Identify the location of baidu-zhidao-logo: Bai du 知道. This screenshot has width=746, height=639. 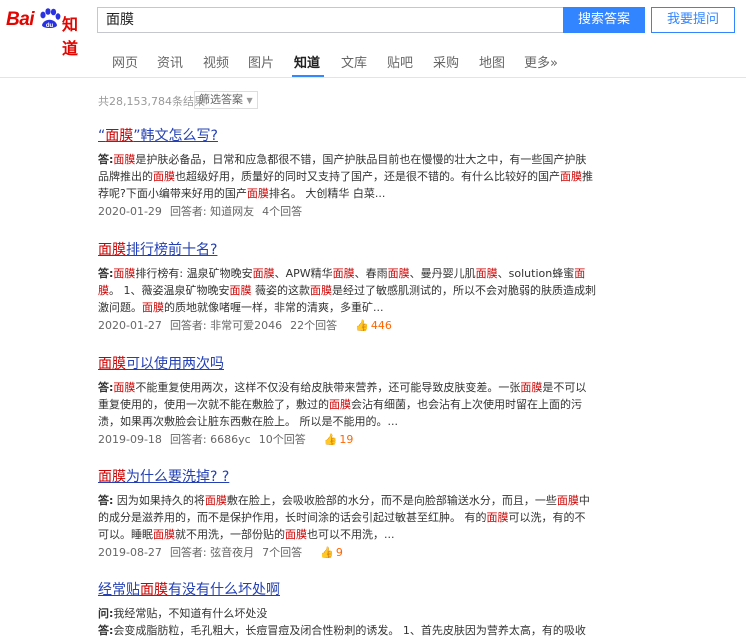
(49, 32).